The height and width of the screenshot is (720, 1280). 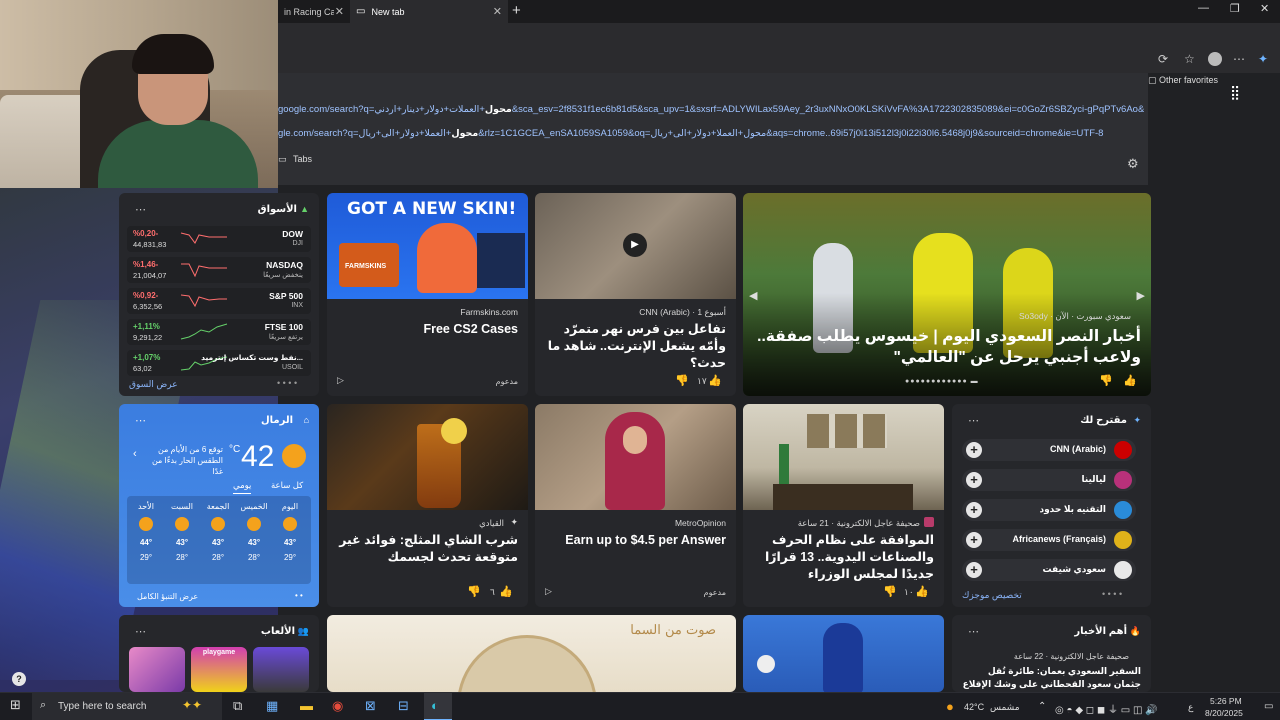 What do you see at coordinates (403, 706) in the screenshot?
I see `network-app-icon: ⊟` at bounding box center [403, 706].